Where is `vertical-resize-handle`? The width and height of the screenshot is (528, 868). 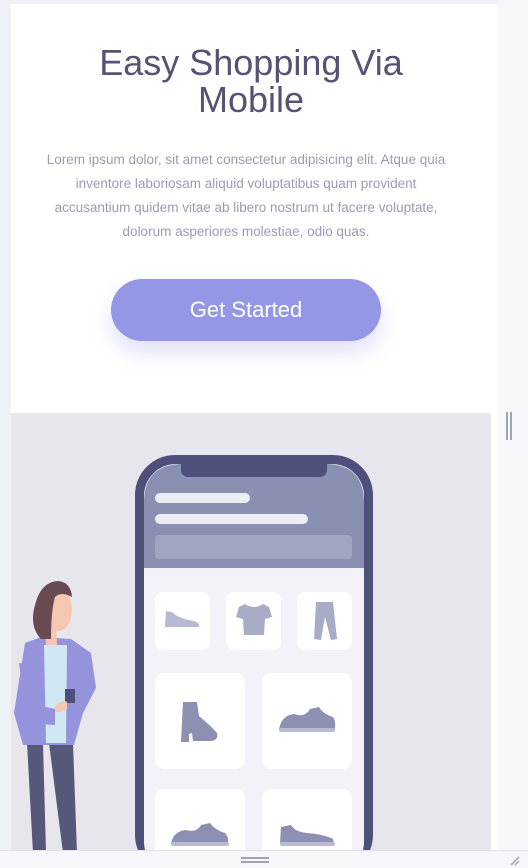
vertical-resize-handle is located at coordinates (509, 426).